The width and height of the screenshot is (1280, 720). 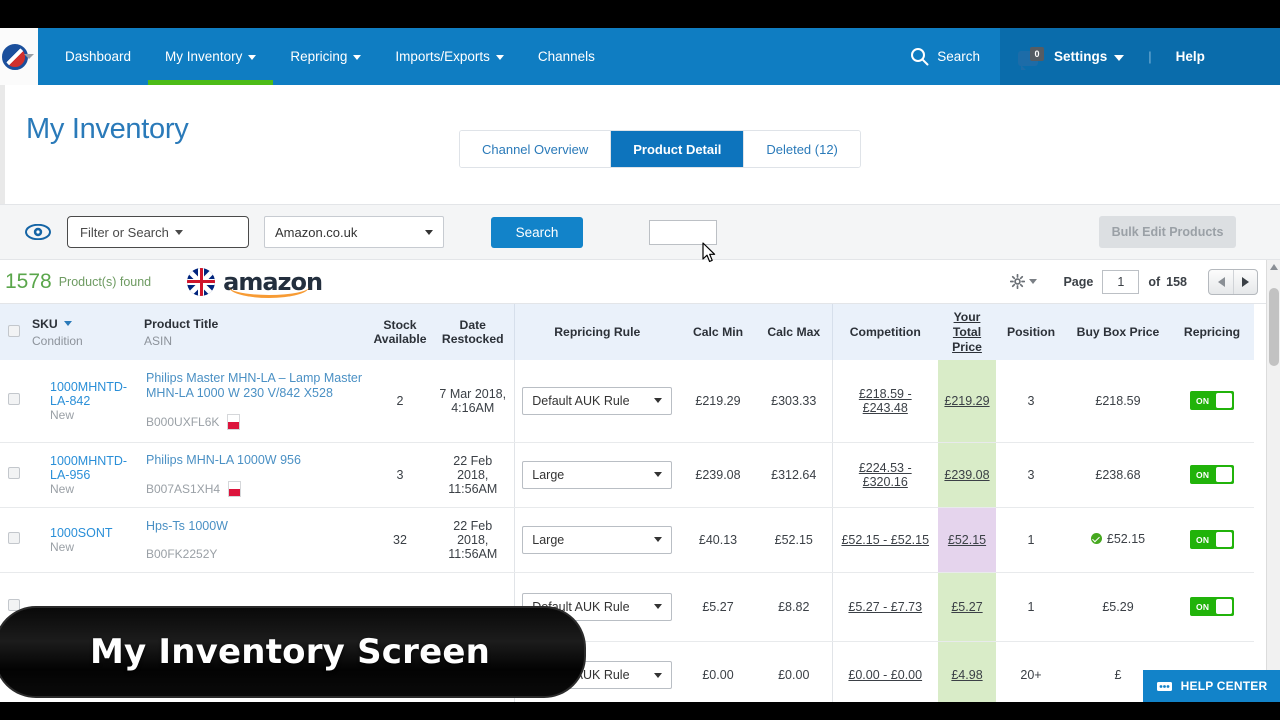 What do you see at coordinates (794, 332) in the screenshot?
I see `th-calc-max: Calc Max` at bounding box center [794, 332].